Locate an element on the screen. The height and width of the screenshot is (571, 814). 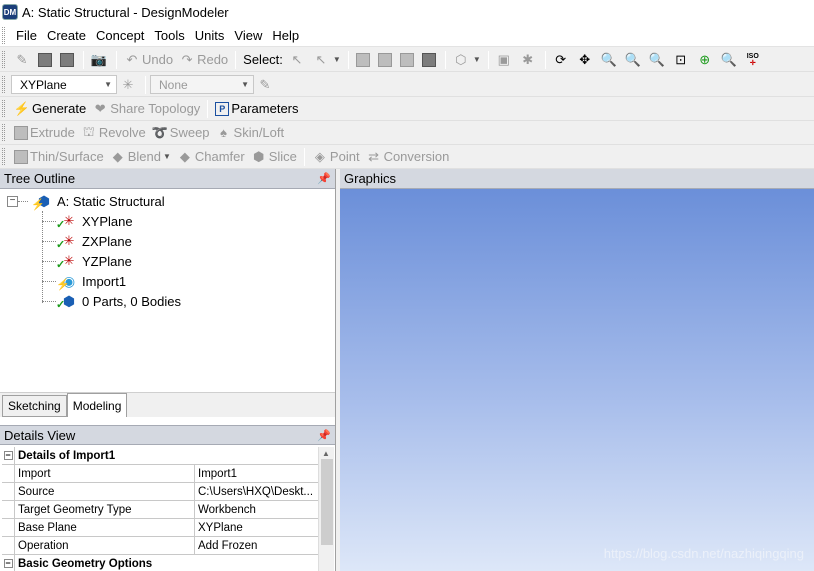
undo-button: ↶ Undo is located at coordinates (148, 60).